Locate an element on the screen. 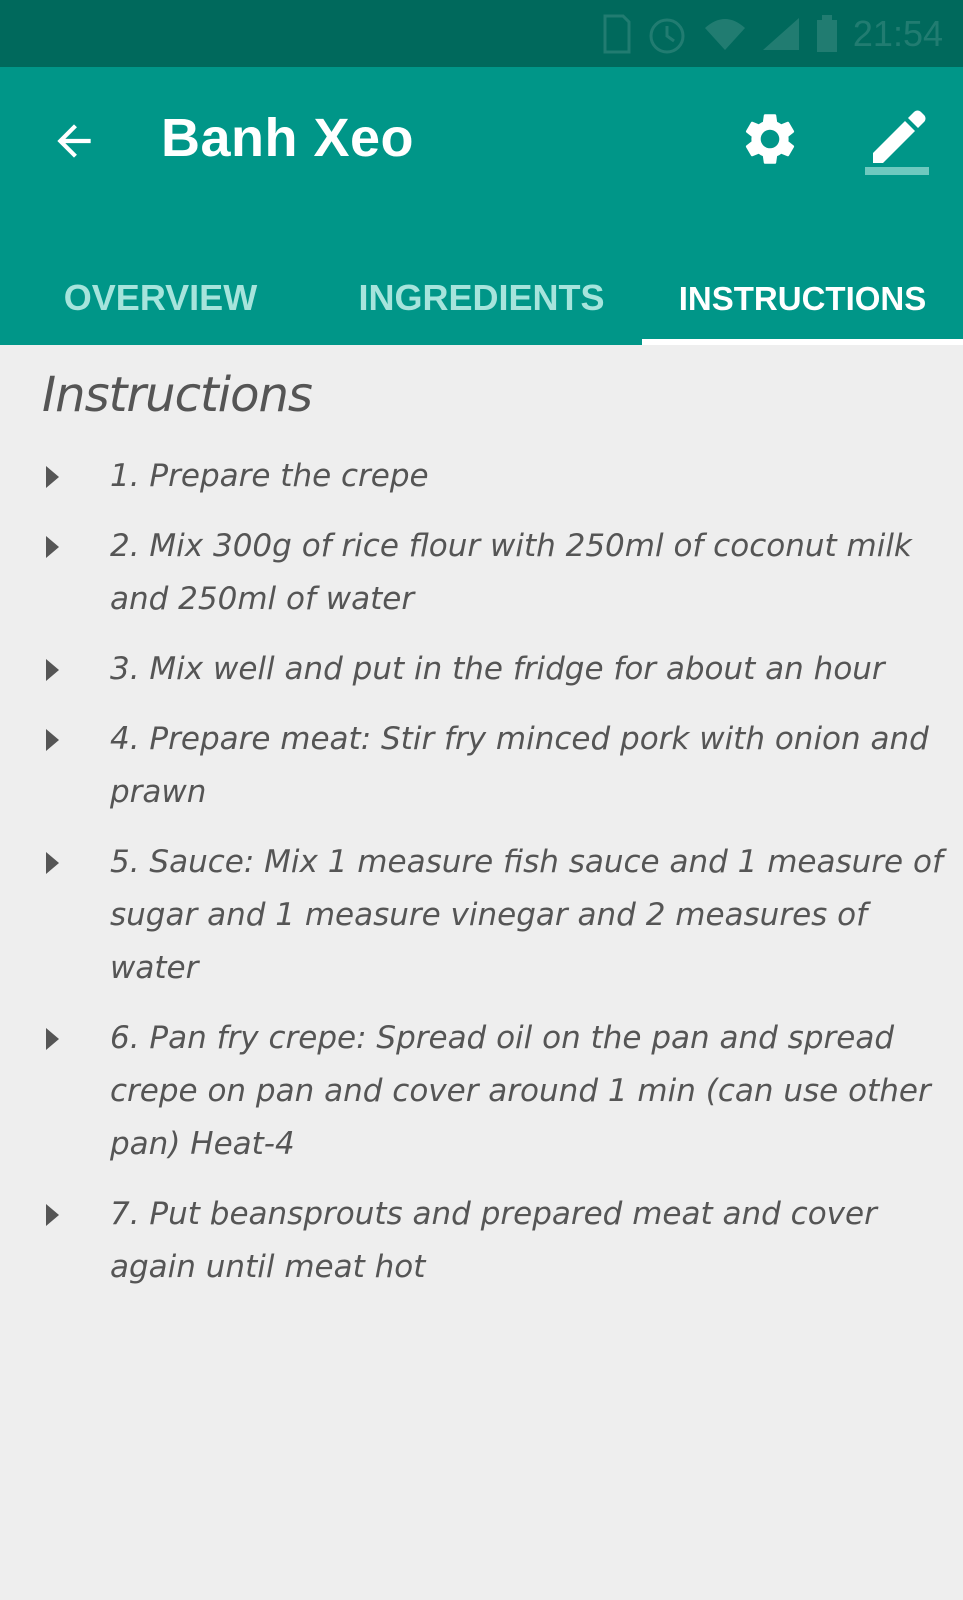 Image resolution: width=963 pixels, height=1600 pixels. arrow-back-icon is located at coordinates (74, 141).